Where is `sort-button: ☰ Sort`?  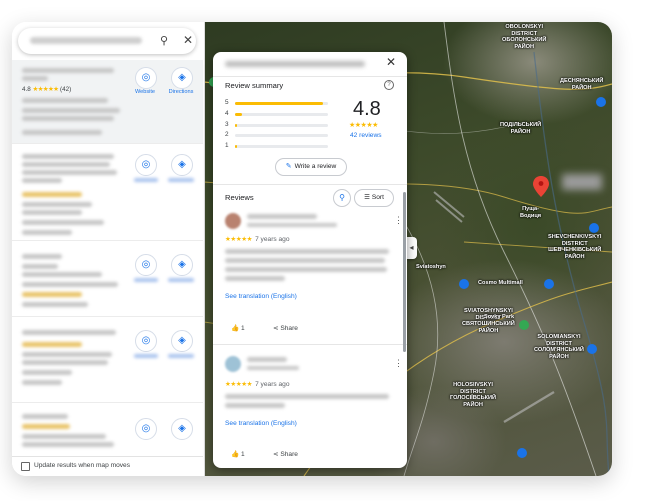 sort-button: ☰ Sort is located at coordinates (374, 198).